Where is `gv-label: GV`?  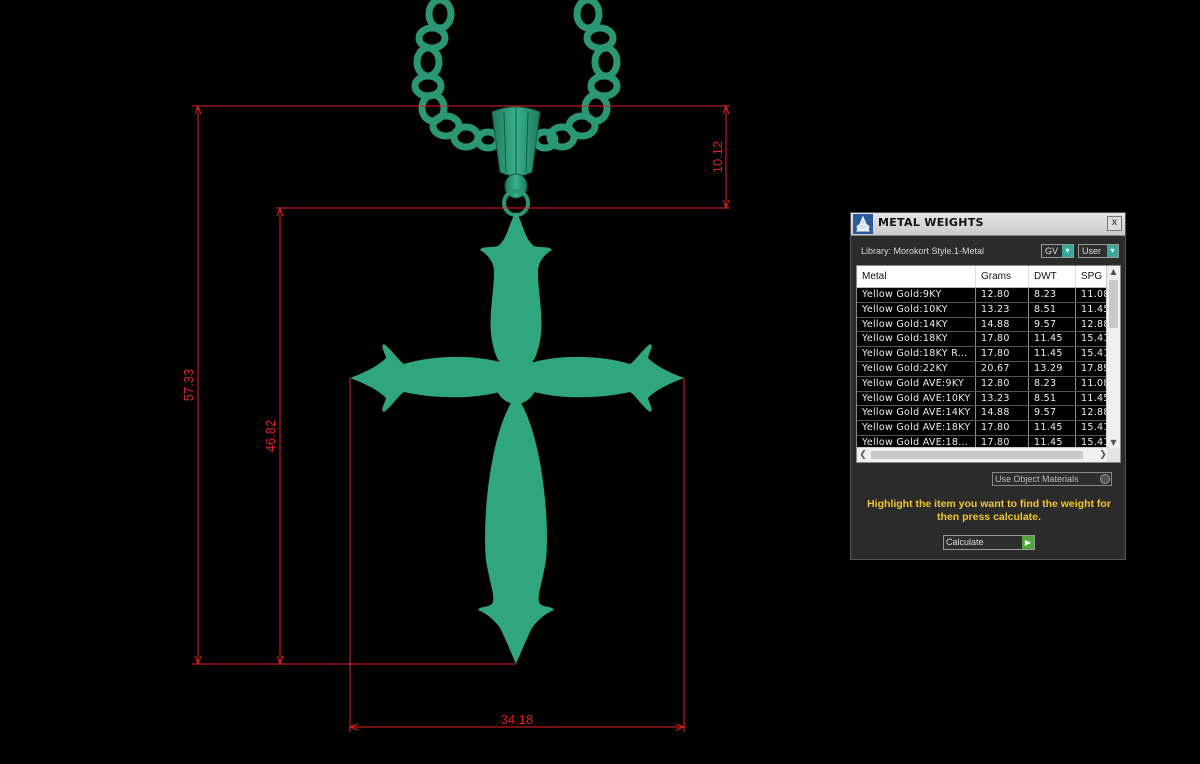 gv-label: GV is located at coordinates (1052, 251).